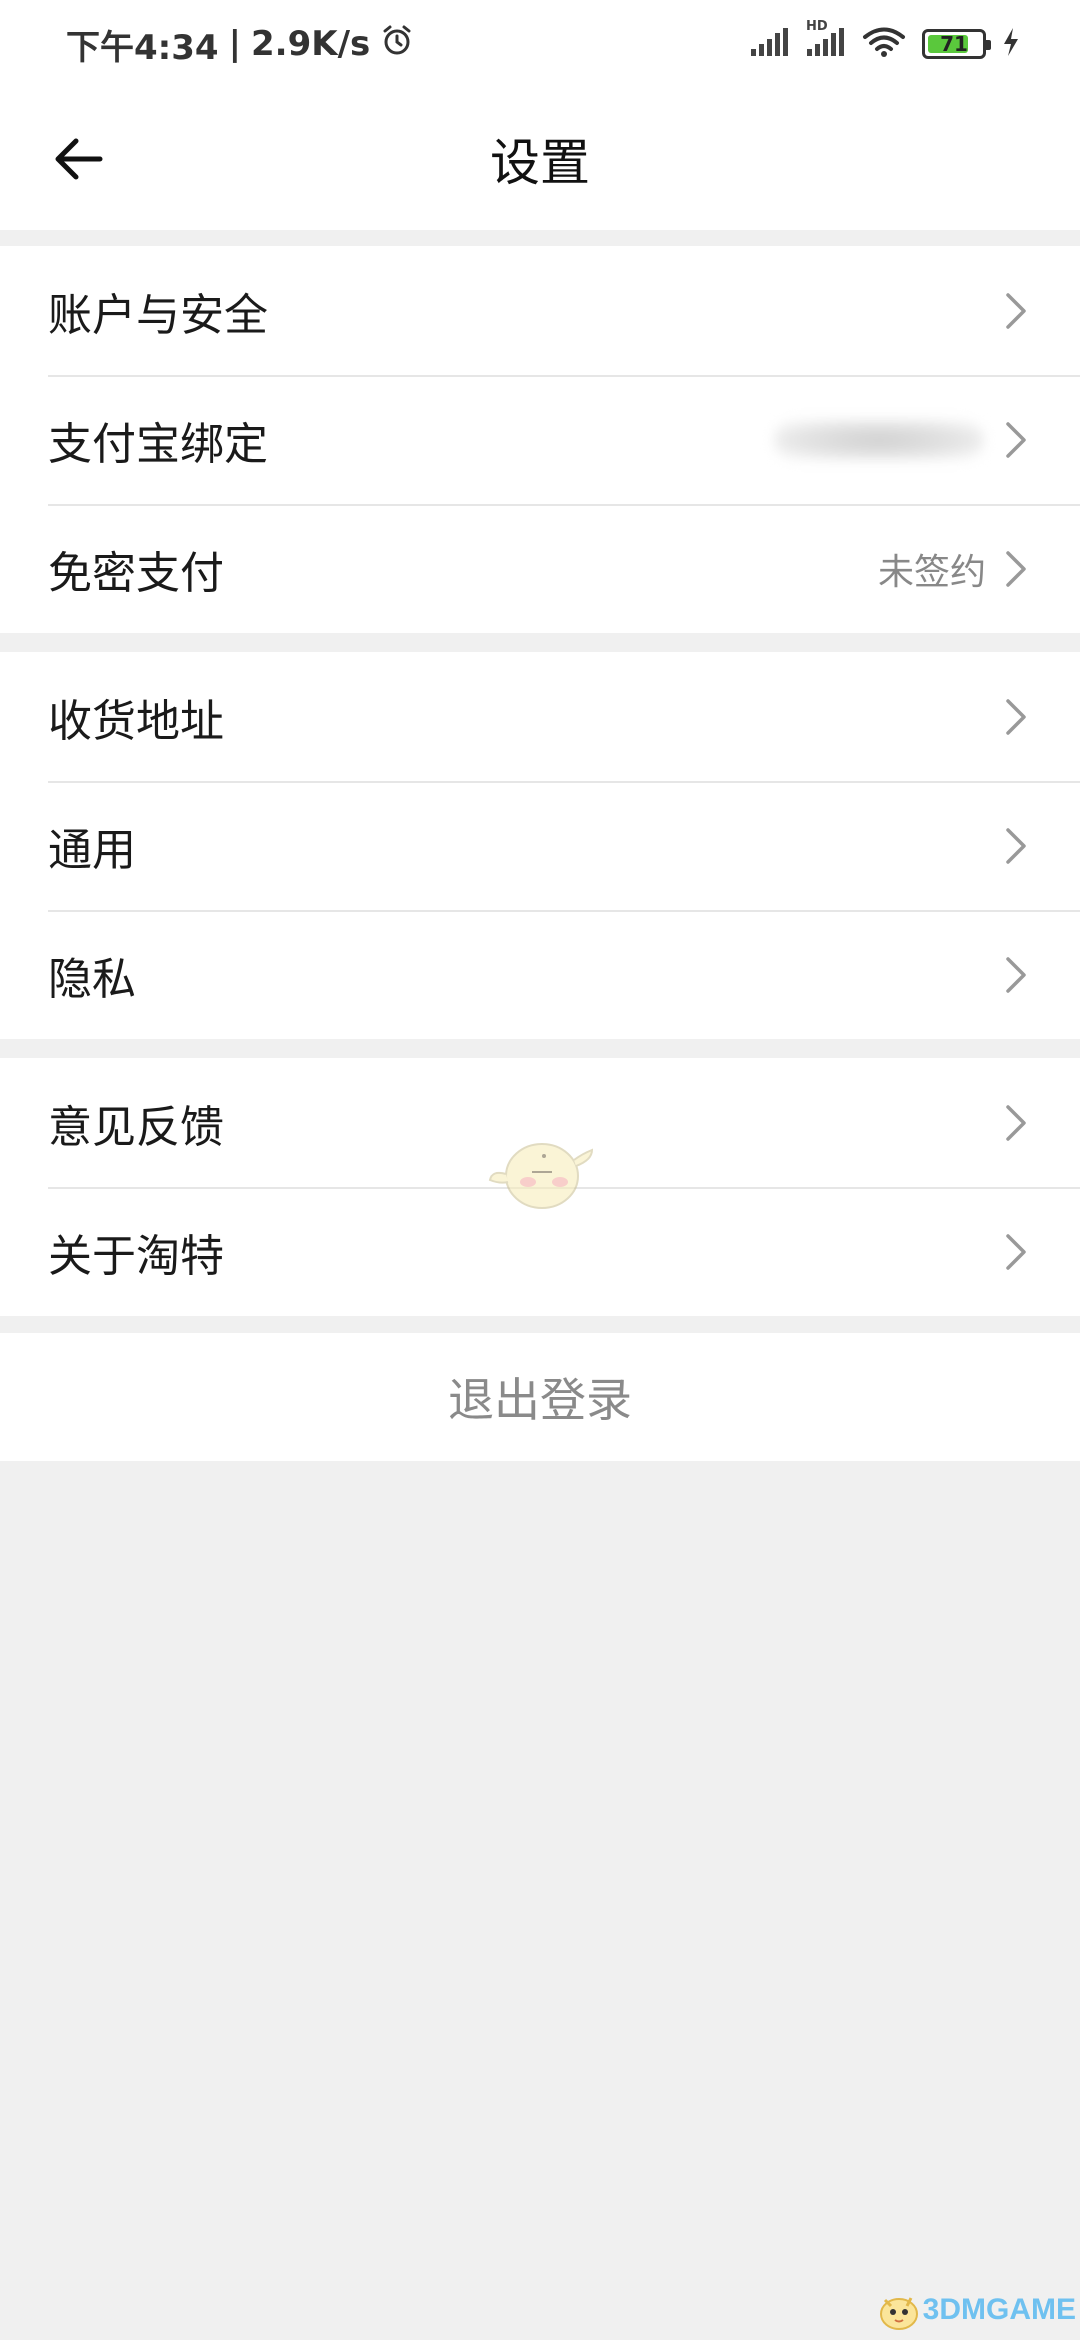 The image size is (1080, 2340). What do you see at coordinates (136, 573) in the screenshot?
I see `row-label: 免密支付` at bounding box center [136, 573].